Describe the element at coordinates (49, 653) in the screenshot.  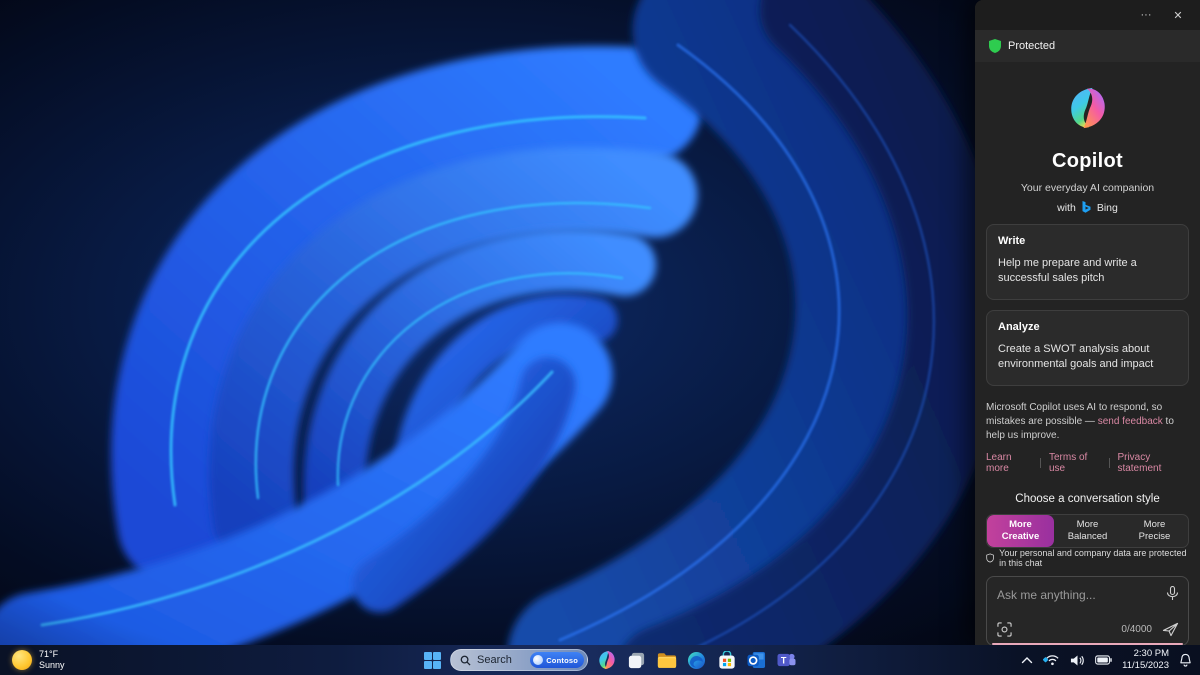
I see `weather-temperature: 71°F` at that location.